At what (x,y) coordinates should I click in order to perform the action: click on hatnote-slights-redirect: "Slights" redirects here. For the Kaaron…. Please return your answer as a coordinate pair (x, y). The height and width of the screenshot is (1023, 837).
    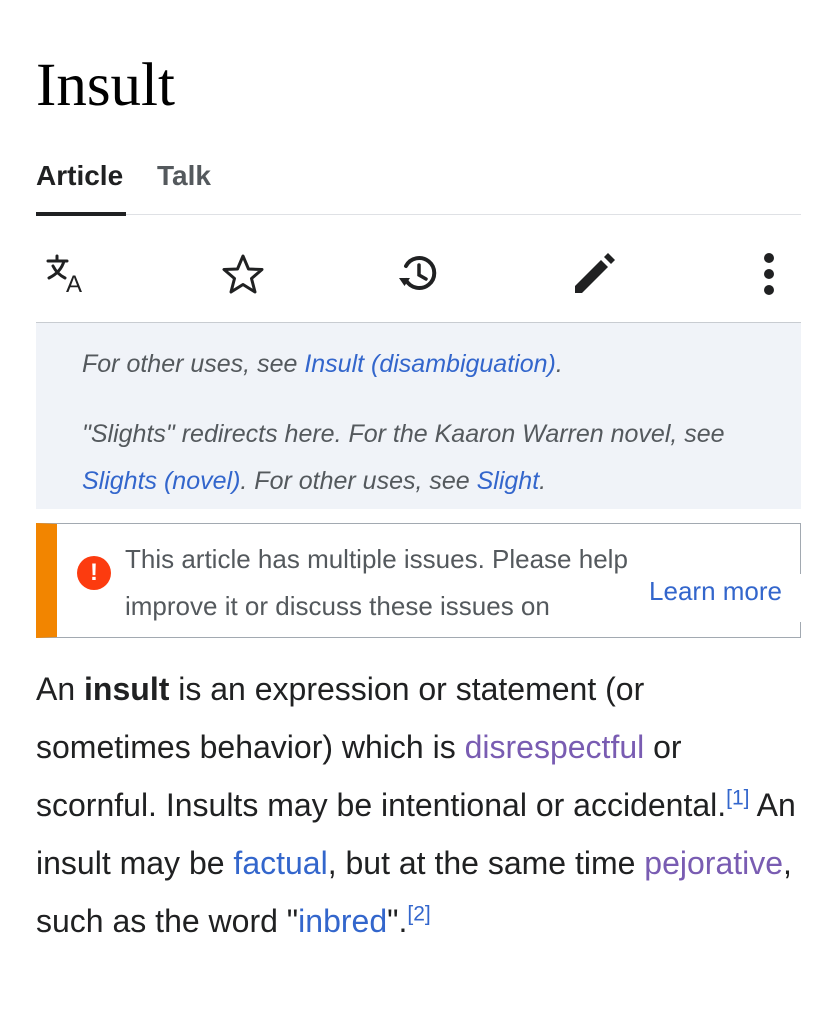
    Looking at the image, I should click on (403, 457).